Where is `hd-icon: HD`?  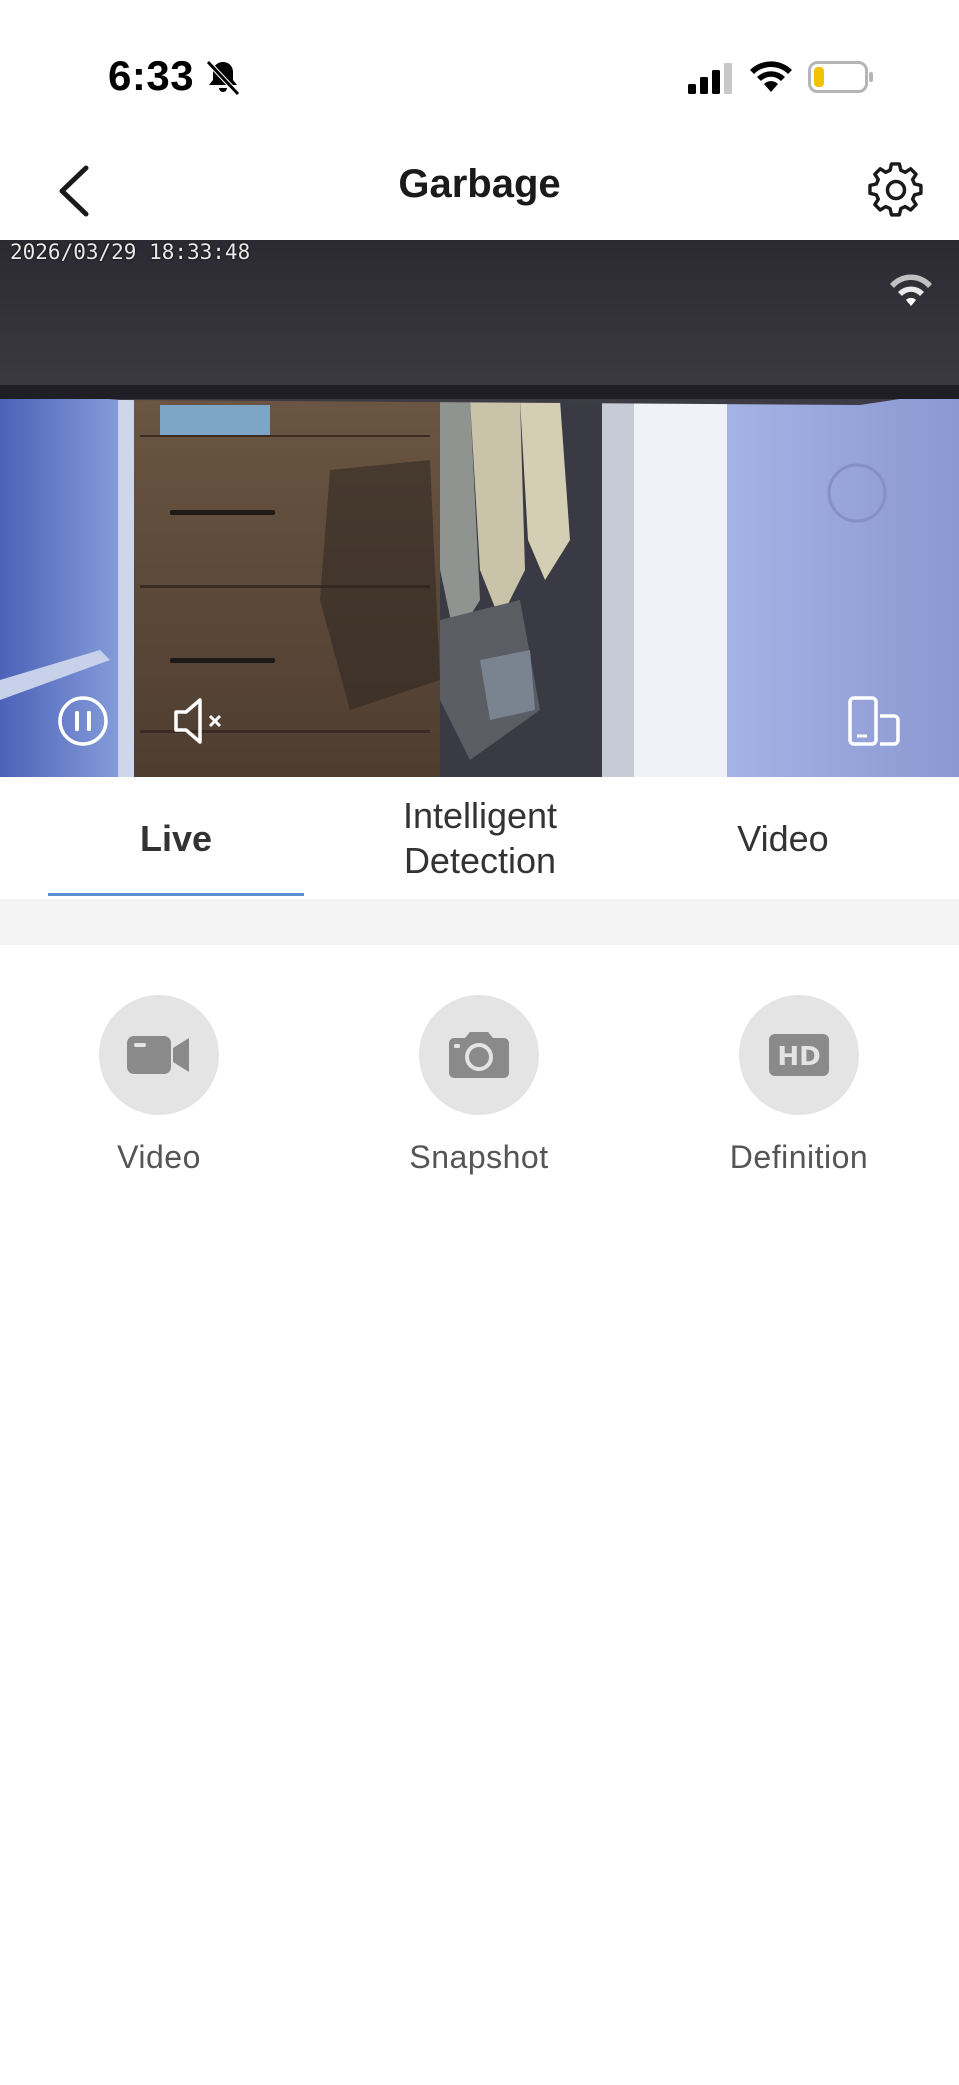
hd-icon: HD is located at coordinates (799, 1055).